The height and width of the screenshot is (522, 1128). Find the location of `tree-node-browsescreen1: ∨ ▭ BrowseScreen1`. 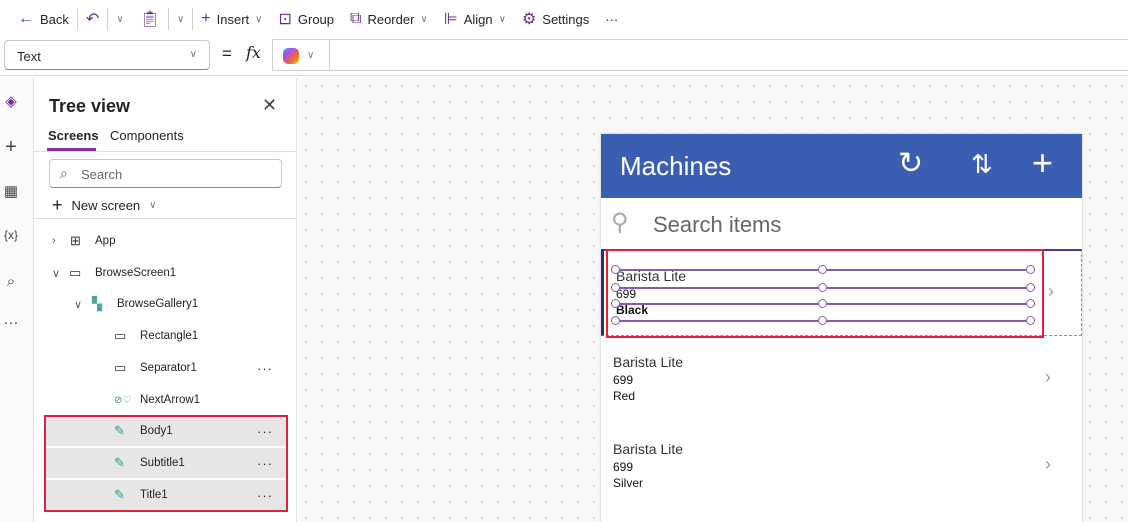

tree-node-browsescreen1: ∨ ▭ BrowseScreen1 is located at coordinates (166, 273).